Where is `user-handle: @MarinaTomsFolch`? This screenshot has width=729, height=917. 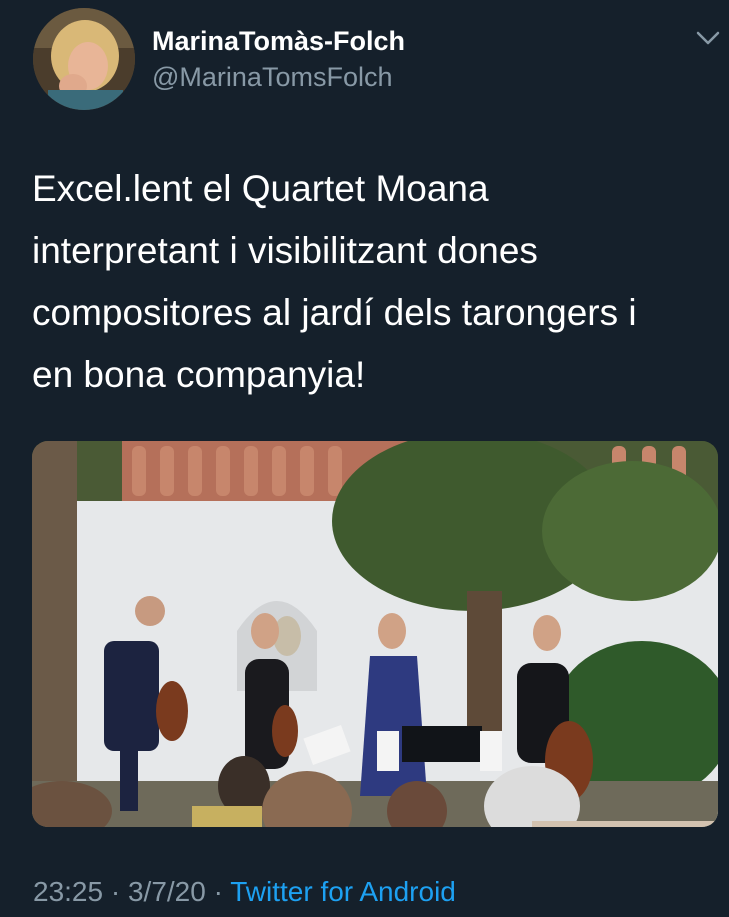
user-handle: @MarinaTomsFolch is located at coordinates (272, 77).